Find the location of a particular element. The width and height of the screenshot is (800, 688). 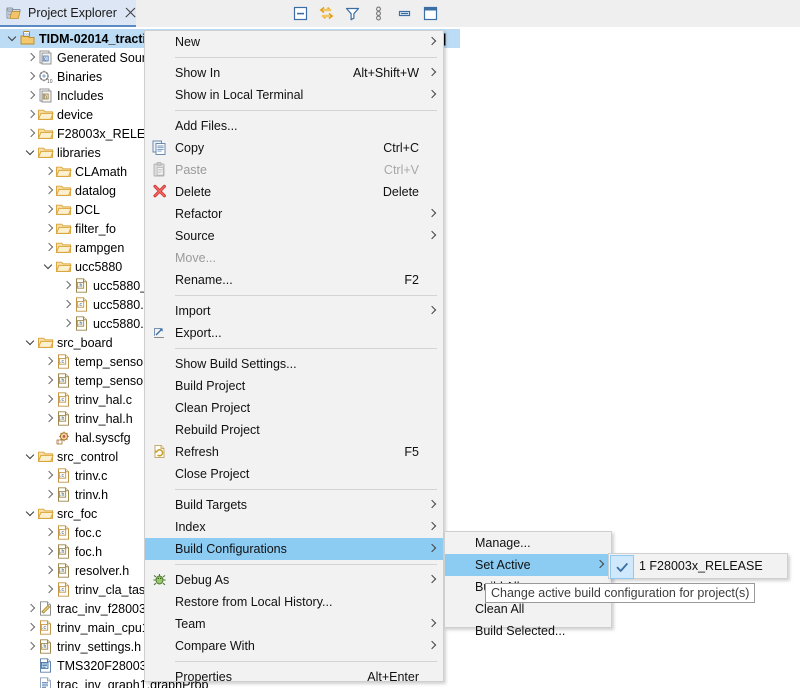

view-menu-icon is located at coordinates (378, 13).